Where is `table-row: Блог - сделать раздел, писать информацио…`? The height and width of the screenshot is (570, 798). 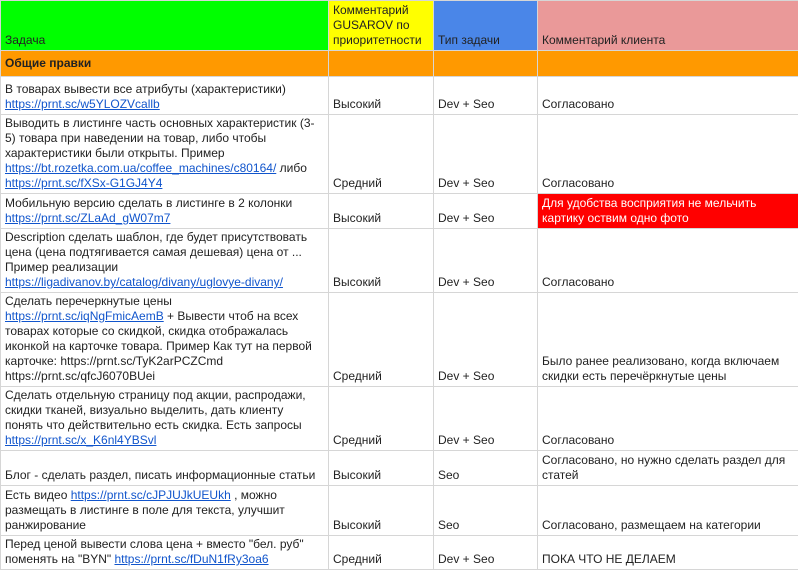
table-row: Блог - сделать раздел, писать информацио… is located at coordinates (399, 468).